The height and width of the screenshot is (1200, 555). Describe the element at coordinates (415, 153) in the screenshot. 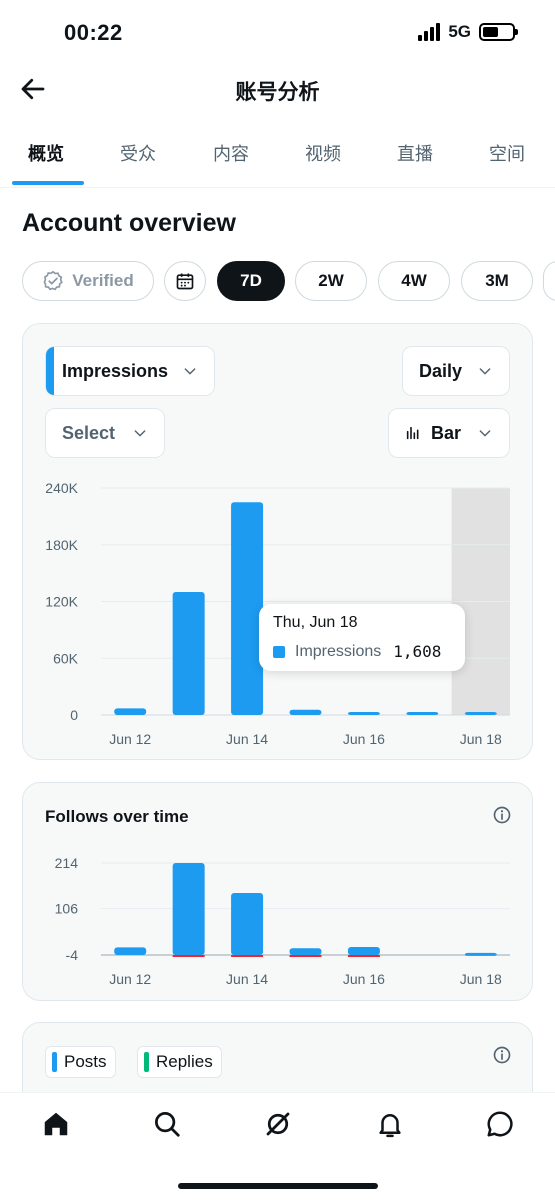

I see `tab-live: 直播` at that location.